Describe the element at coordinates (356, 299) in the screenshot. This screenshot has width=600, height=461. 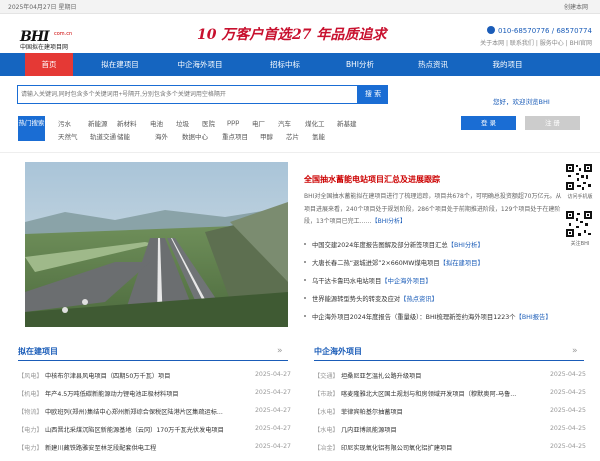
I see `news-title: 世界能源转型势头的转变及应对` at that location.